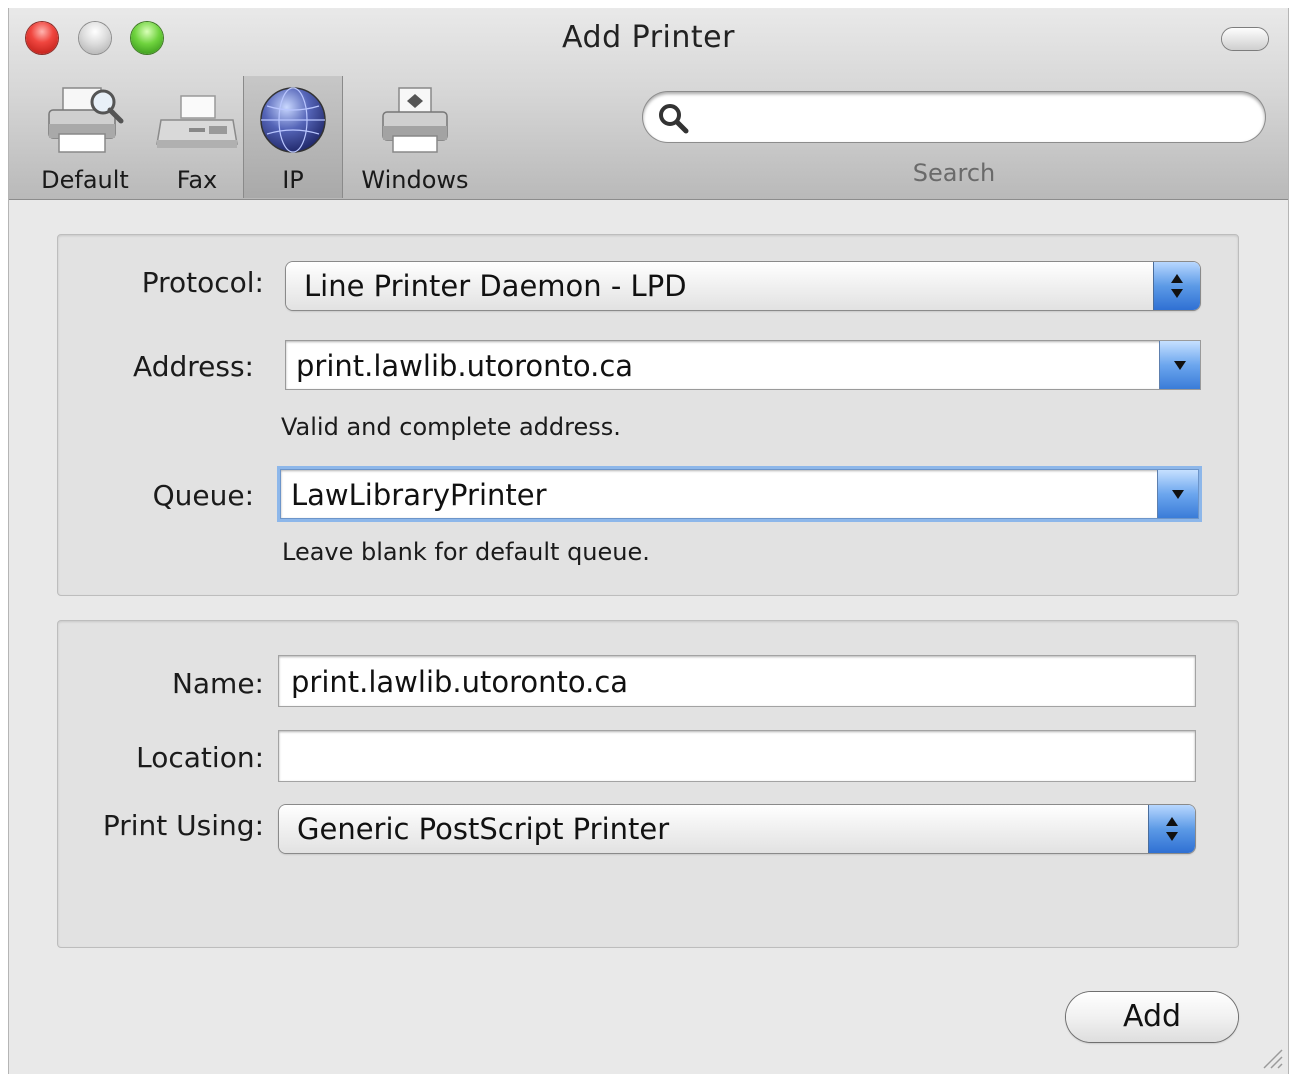 Image resolution: width=1290 pixels, height=1074 pixels. I want to click on search-field, so click(954, 117).